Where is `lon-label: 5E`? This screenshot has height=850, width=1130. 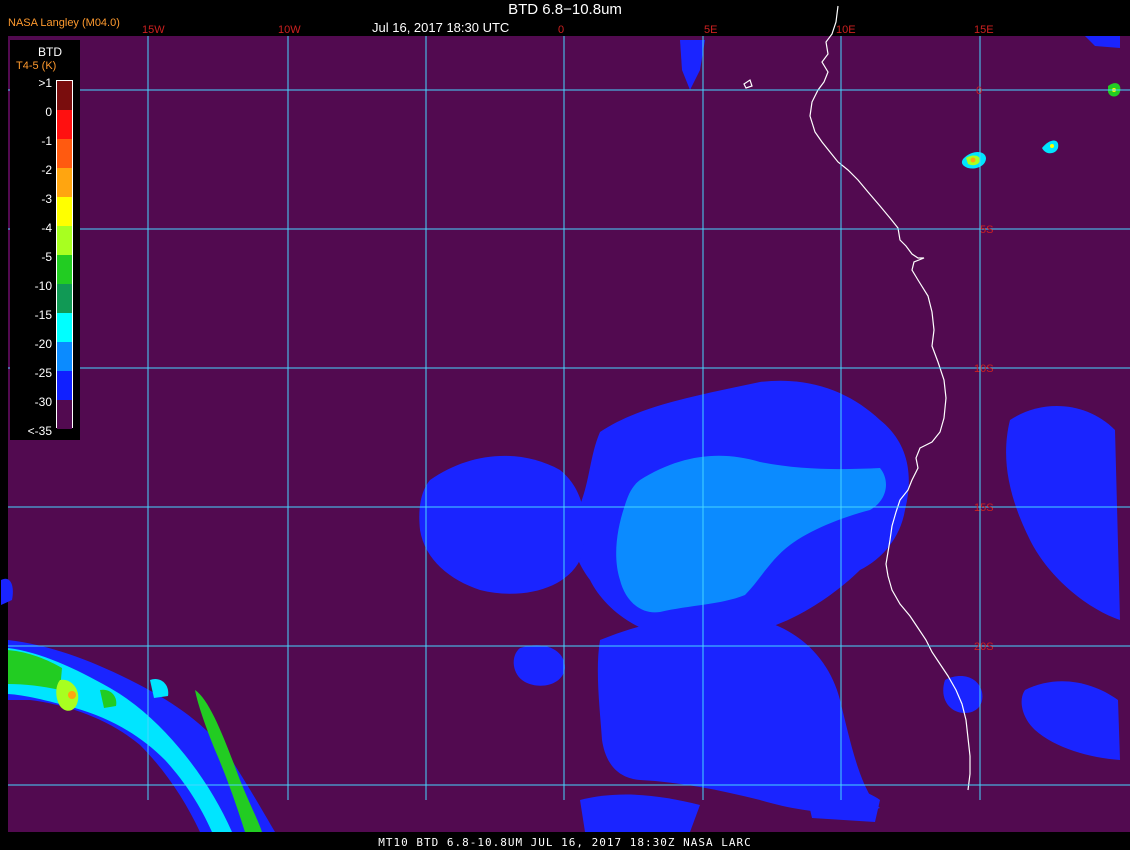 lon-label: 5E is located at coordinates (710, 30).